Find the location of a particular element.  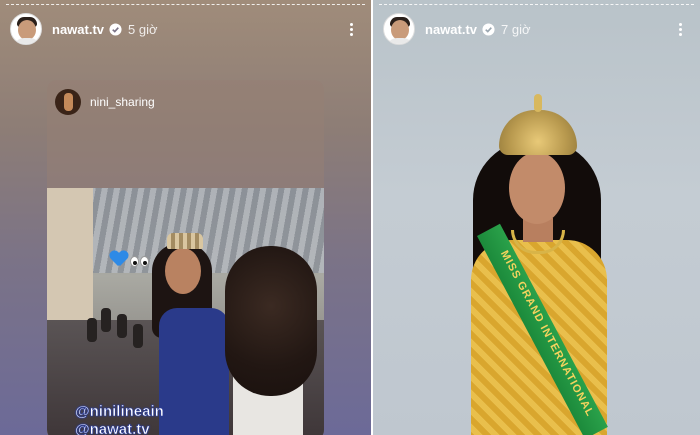

shared-post-username: nini_sharing is located at coordinates (122, 102).